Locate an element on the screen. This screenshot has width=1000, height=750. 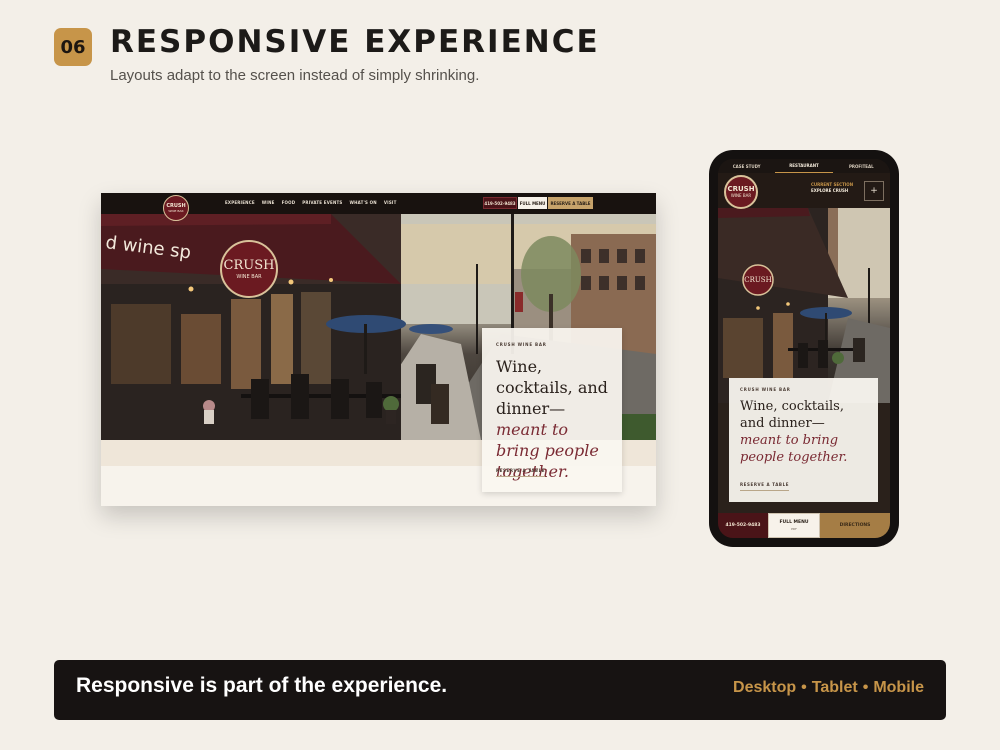
mobile-logo: CRUSH WINE BAR is located at coordinates (741, 192).